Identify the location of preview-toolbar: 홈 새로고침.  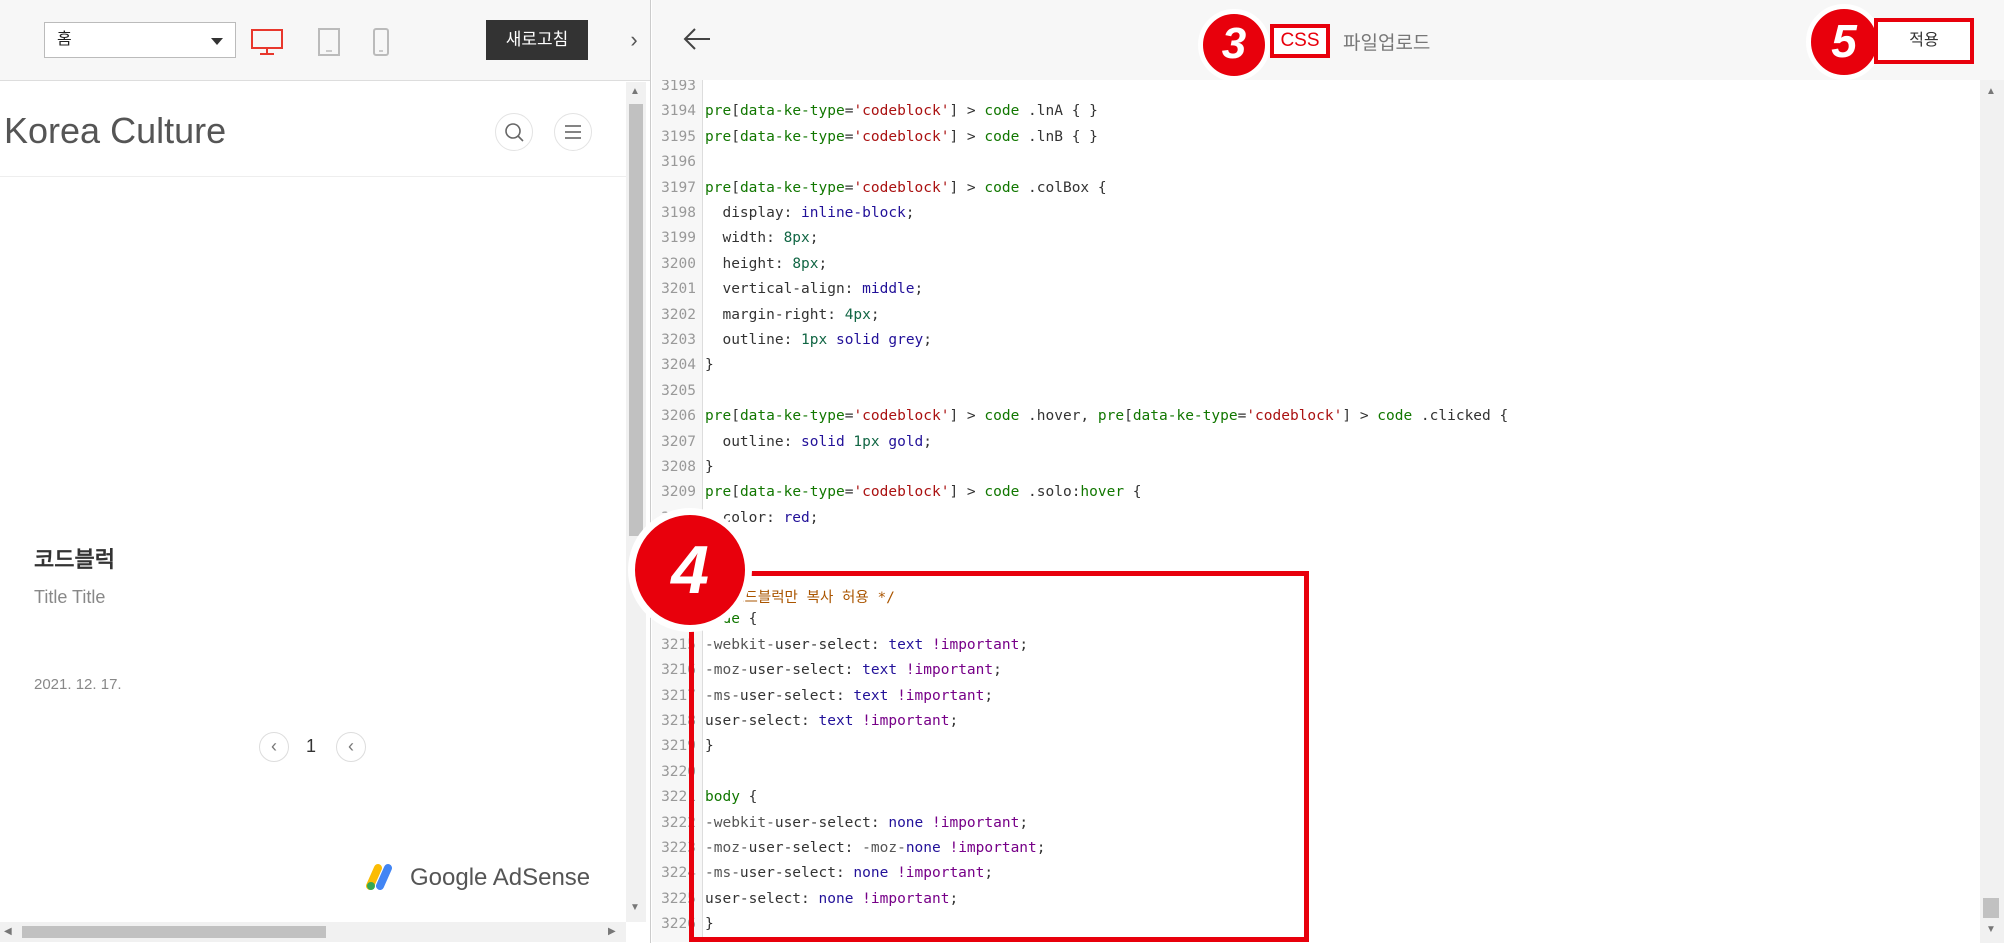
(325, 40).